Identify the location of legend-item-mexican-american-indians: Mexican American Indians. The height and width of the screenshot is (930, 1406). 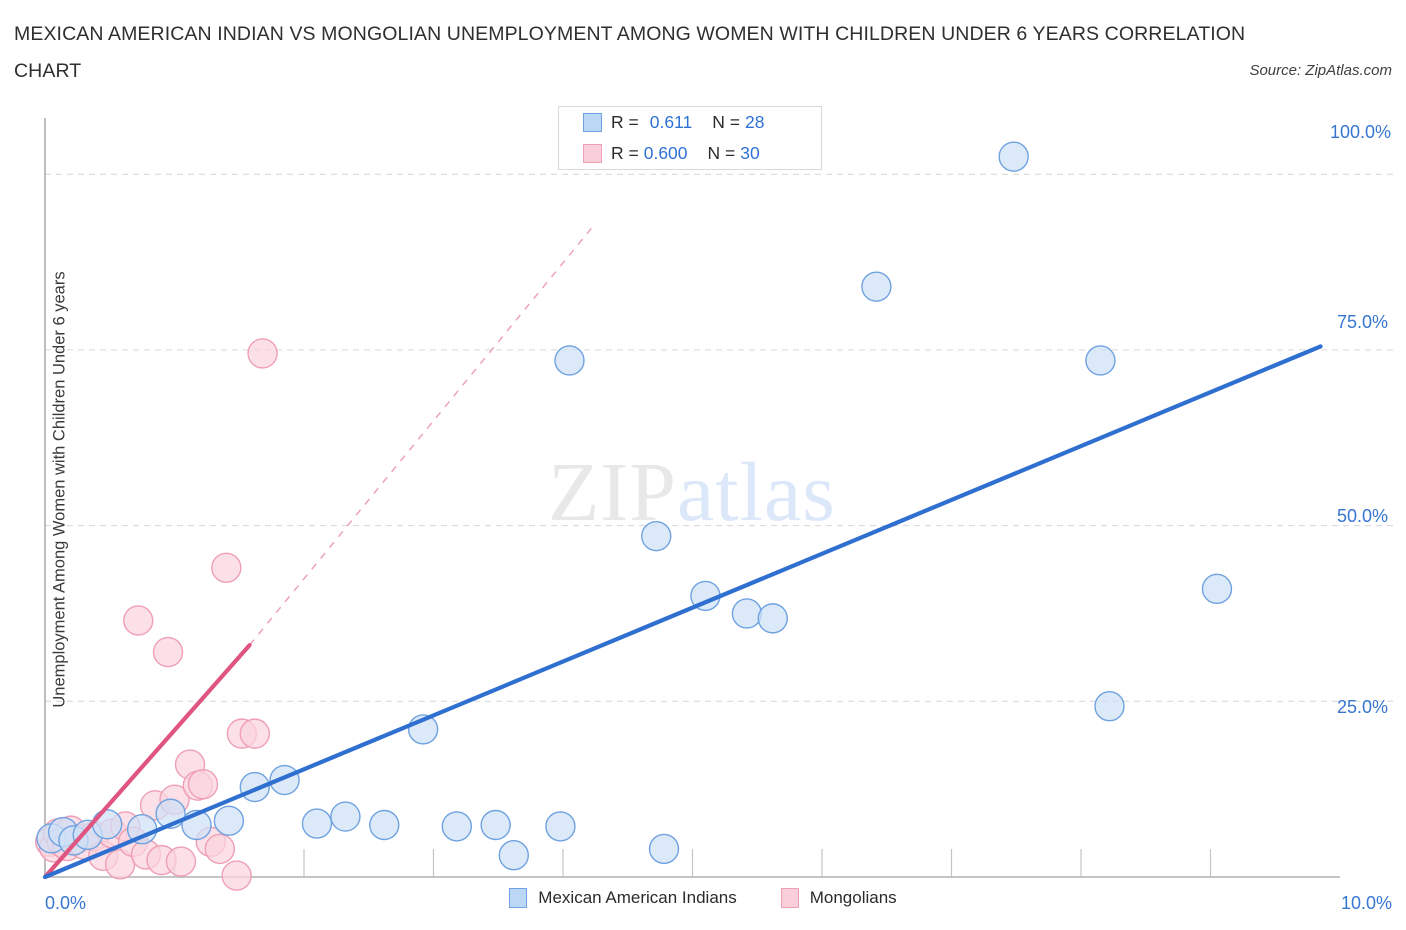
(623, 898).